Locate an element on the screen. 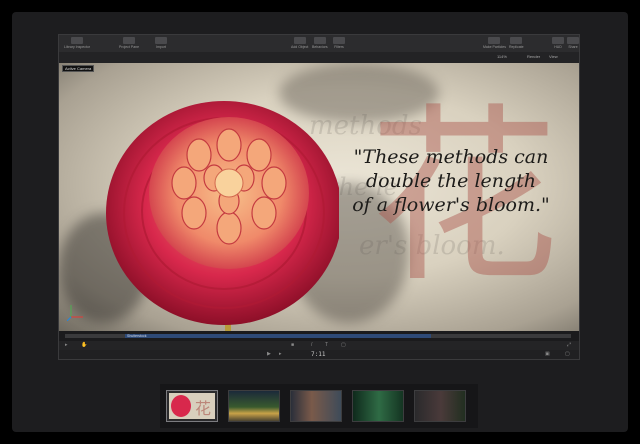 The image size is (640, 444). hud-label: HUD is located at coordinates (558, 47).